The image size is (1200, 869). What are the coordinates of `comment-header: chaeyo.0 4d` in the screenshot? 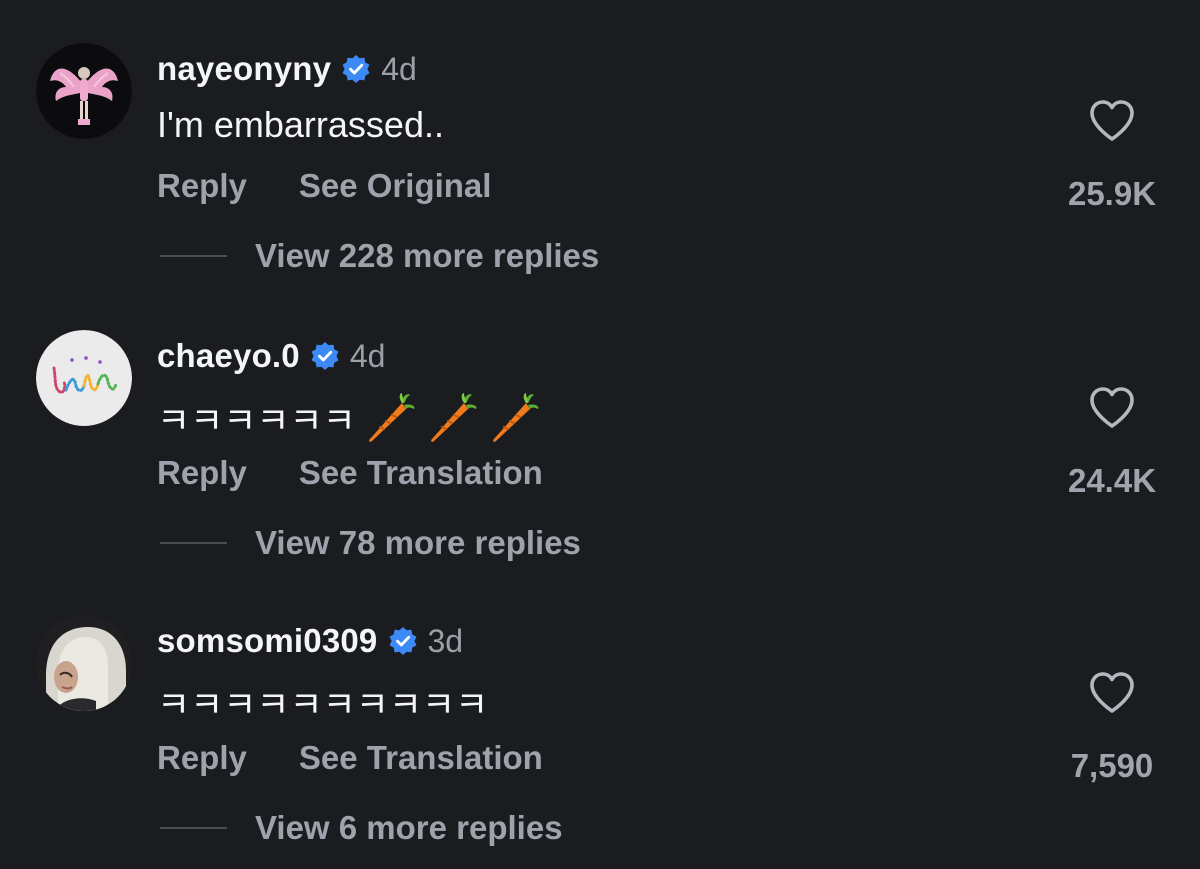 It's located at (271, 356).